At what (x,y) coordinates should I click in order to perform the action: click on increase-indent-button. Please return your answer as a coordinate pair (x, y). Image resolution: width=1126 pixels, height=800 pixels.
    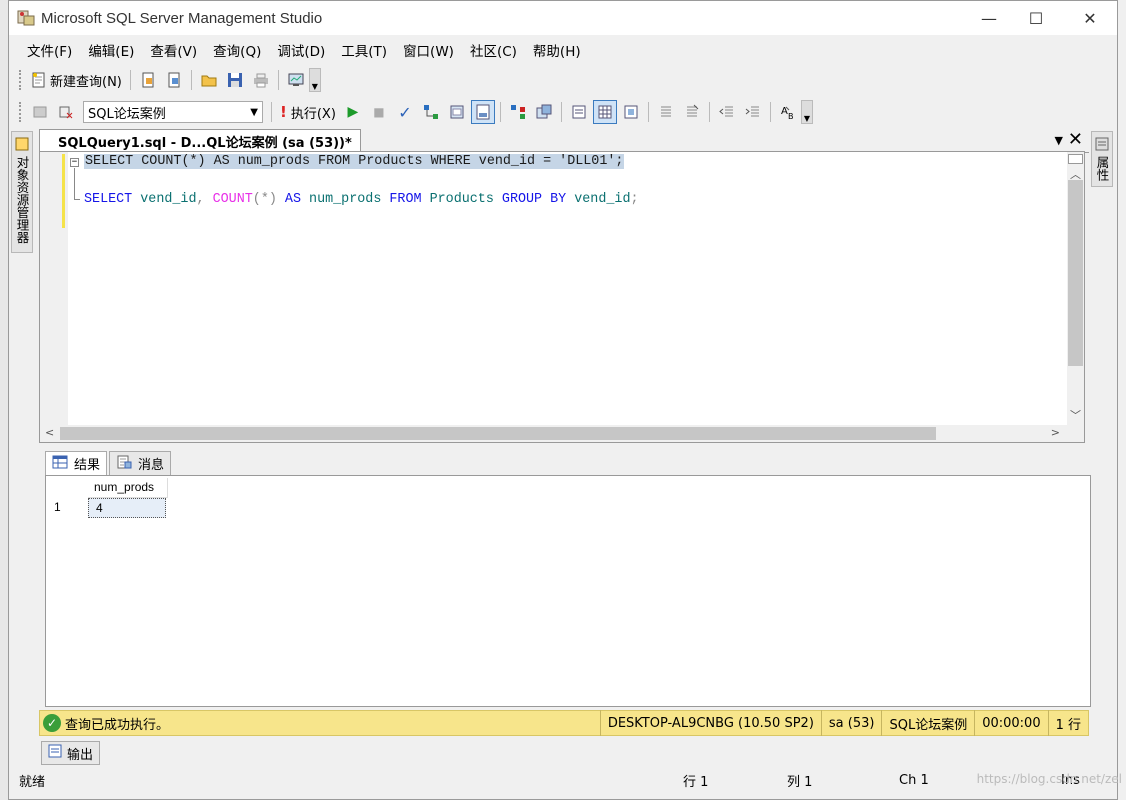
    Looking at the image, I should click on (753, 112).